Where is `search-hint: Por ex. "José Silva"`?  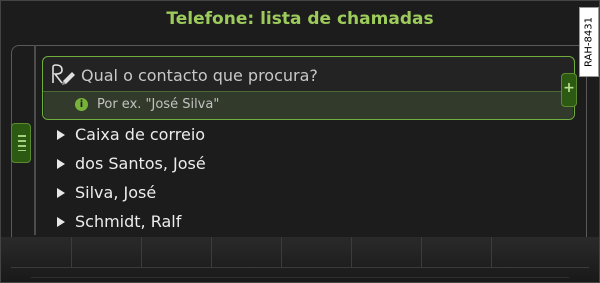
search-hint: Por ex. "José Silva" is located at coordinates (158, 104).